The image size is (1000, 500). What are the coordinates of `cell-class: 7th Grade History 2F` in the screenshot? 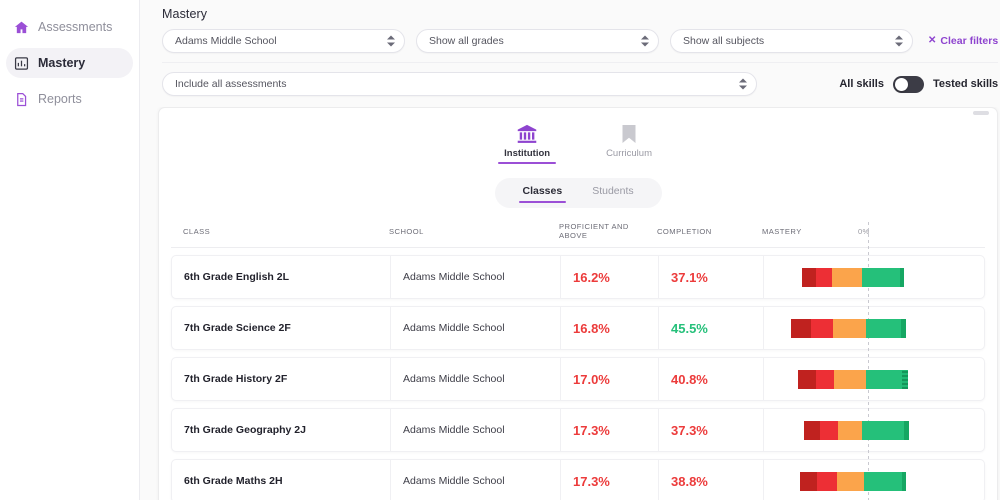 It's located at (236, 379).